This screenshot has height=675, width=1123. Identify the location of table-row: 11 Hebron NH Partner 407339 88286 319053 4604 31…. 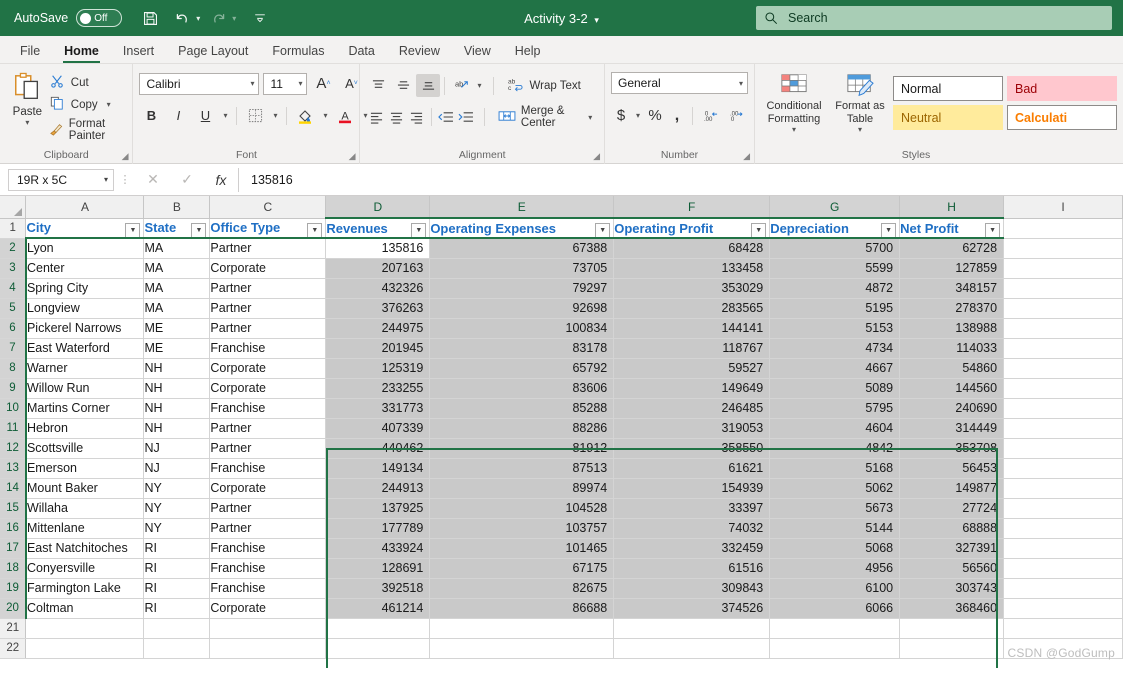
(561, 428).